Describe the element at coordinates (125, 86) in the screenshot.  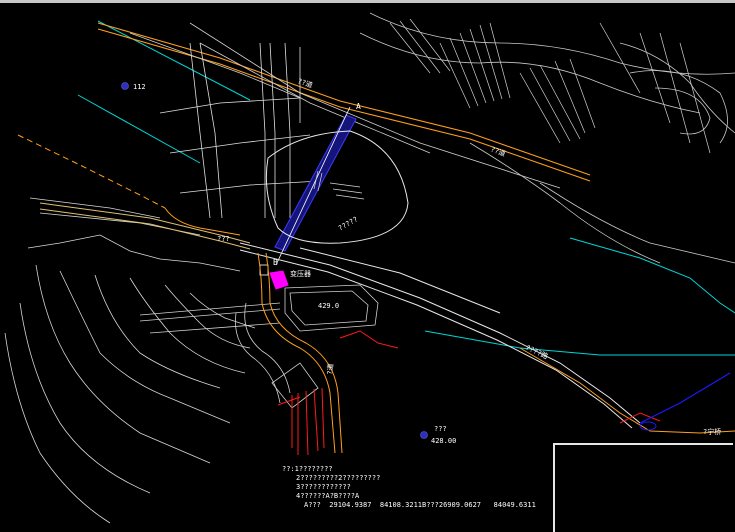
I see `marker-112-icon` at that location.